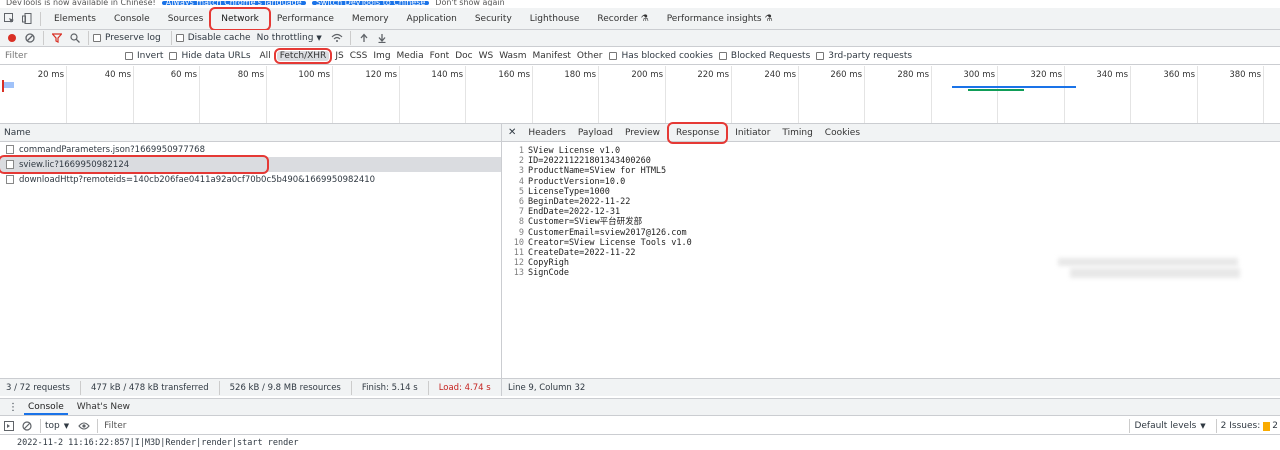  What do you see at coordinates (112, 149) in the screenshot?
I see `request-name: commandParameters.json?1669950977768` at bounding box center [112, 149].